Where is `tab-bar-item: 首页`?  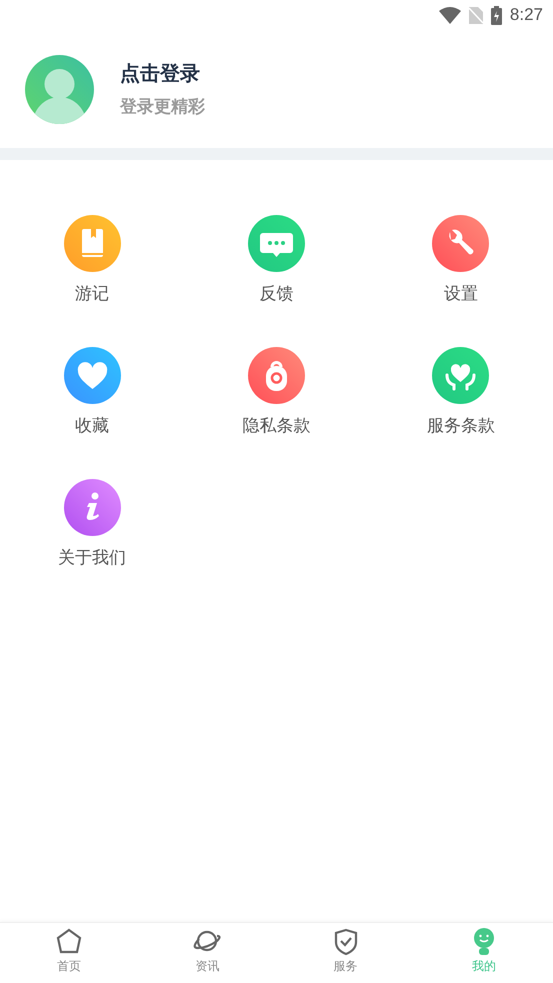
tab-bar-item: 首页 is located at coordinates (69, 953).